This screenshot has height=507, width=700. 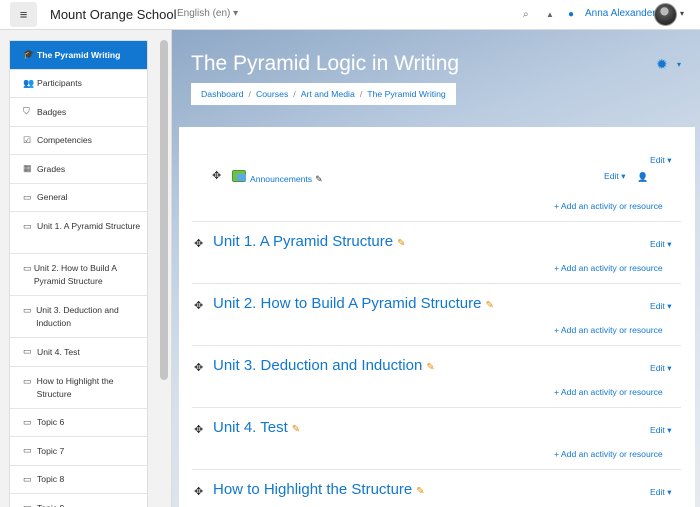 What do you see at coordinates (23, 14) in the screenshot?
I see `menu-toggle-icon: ≡` at bounding box center [23, 14].